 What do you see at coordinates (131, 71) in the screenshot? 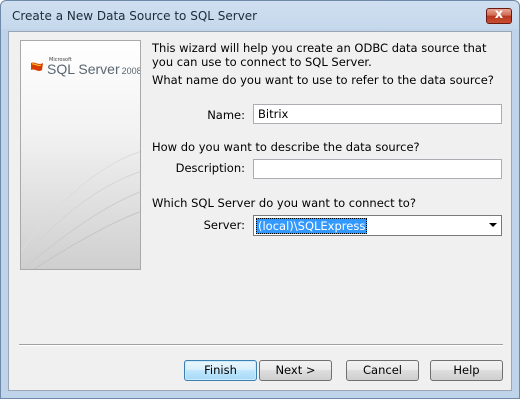
I see `logo-year: 2008` at bounding box center [131, 71].